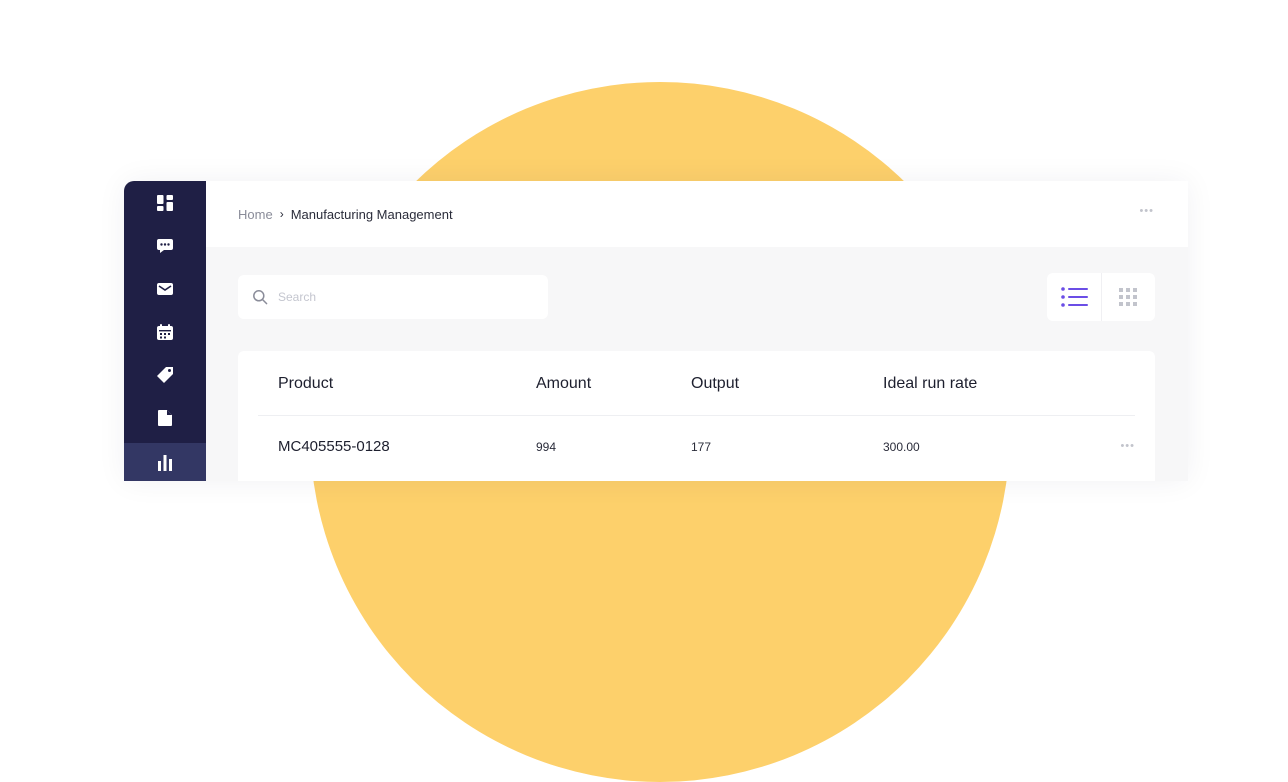 The height and width of the screenshot is (782, 1288). I want to click on topbar: Home › Manufacturing Management •••, so click(697, 214).